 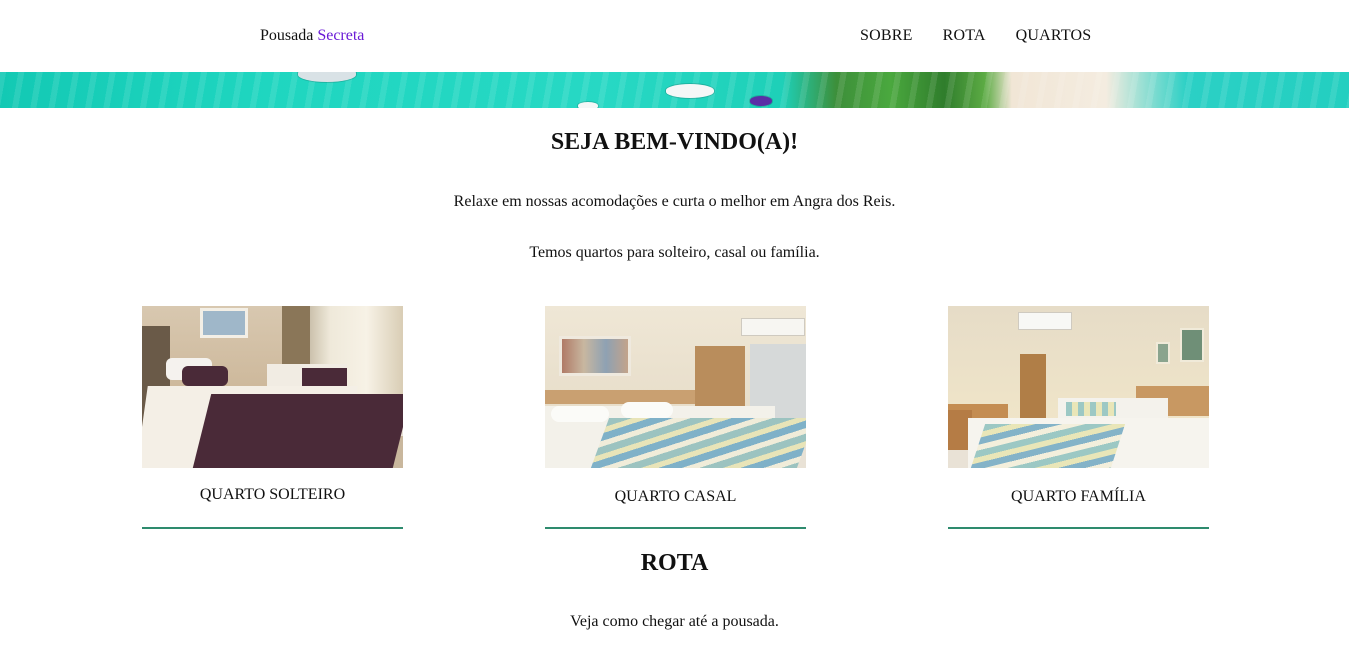 I want to click on nav-link-rota: ROTA, so click(x=964, y=36).